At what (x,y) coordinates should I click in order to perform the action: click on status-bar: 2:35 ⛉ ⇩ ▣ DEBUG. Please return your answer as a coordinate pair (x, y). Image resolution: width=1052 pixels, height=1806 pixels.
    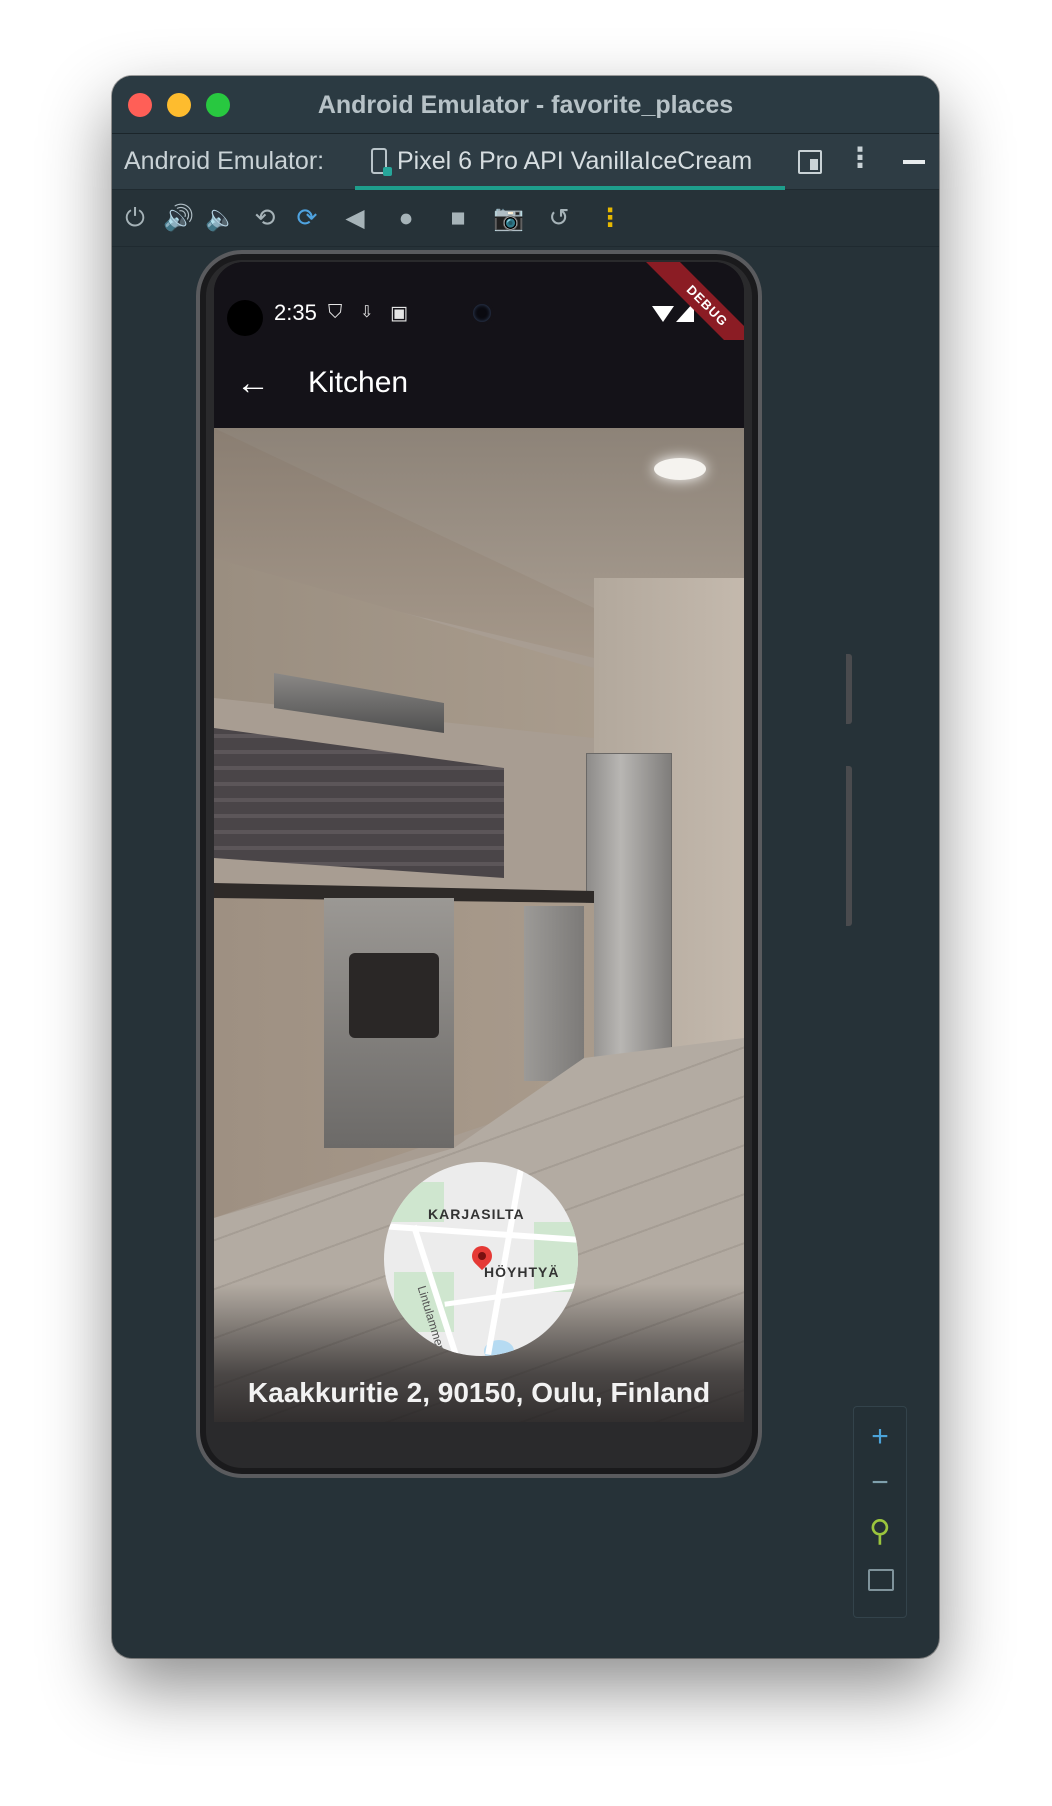
    Looking at the image, I should click on (479, 315).